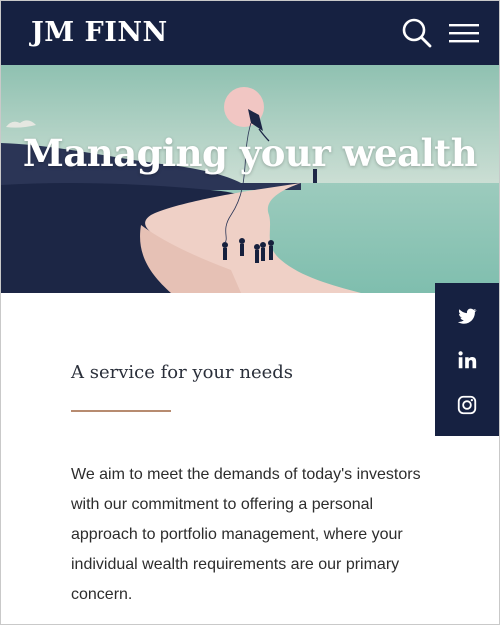 This screenshot has height=625, width=500. I want to click on twitter-link, so click(467, 316).